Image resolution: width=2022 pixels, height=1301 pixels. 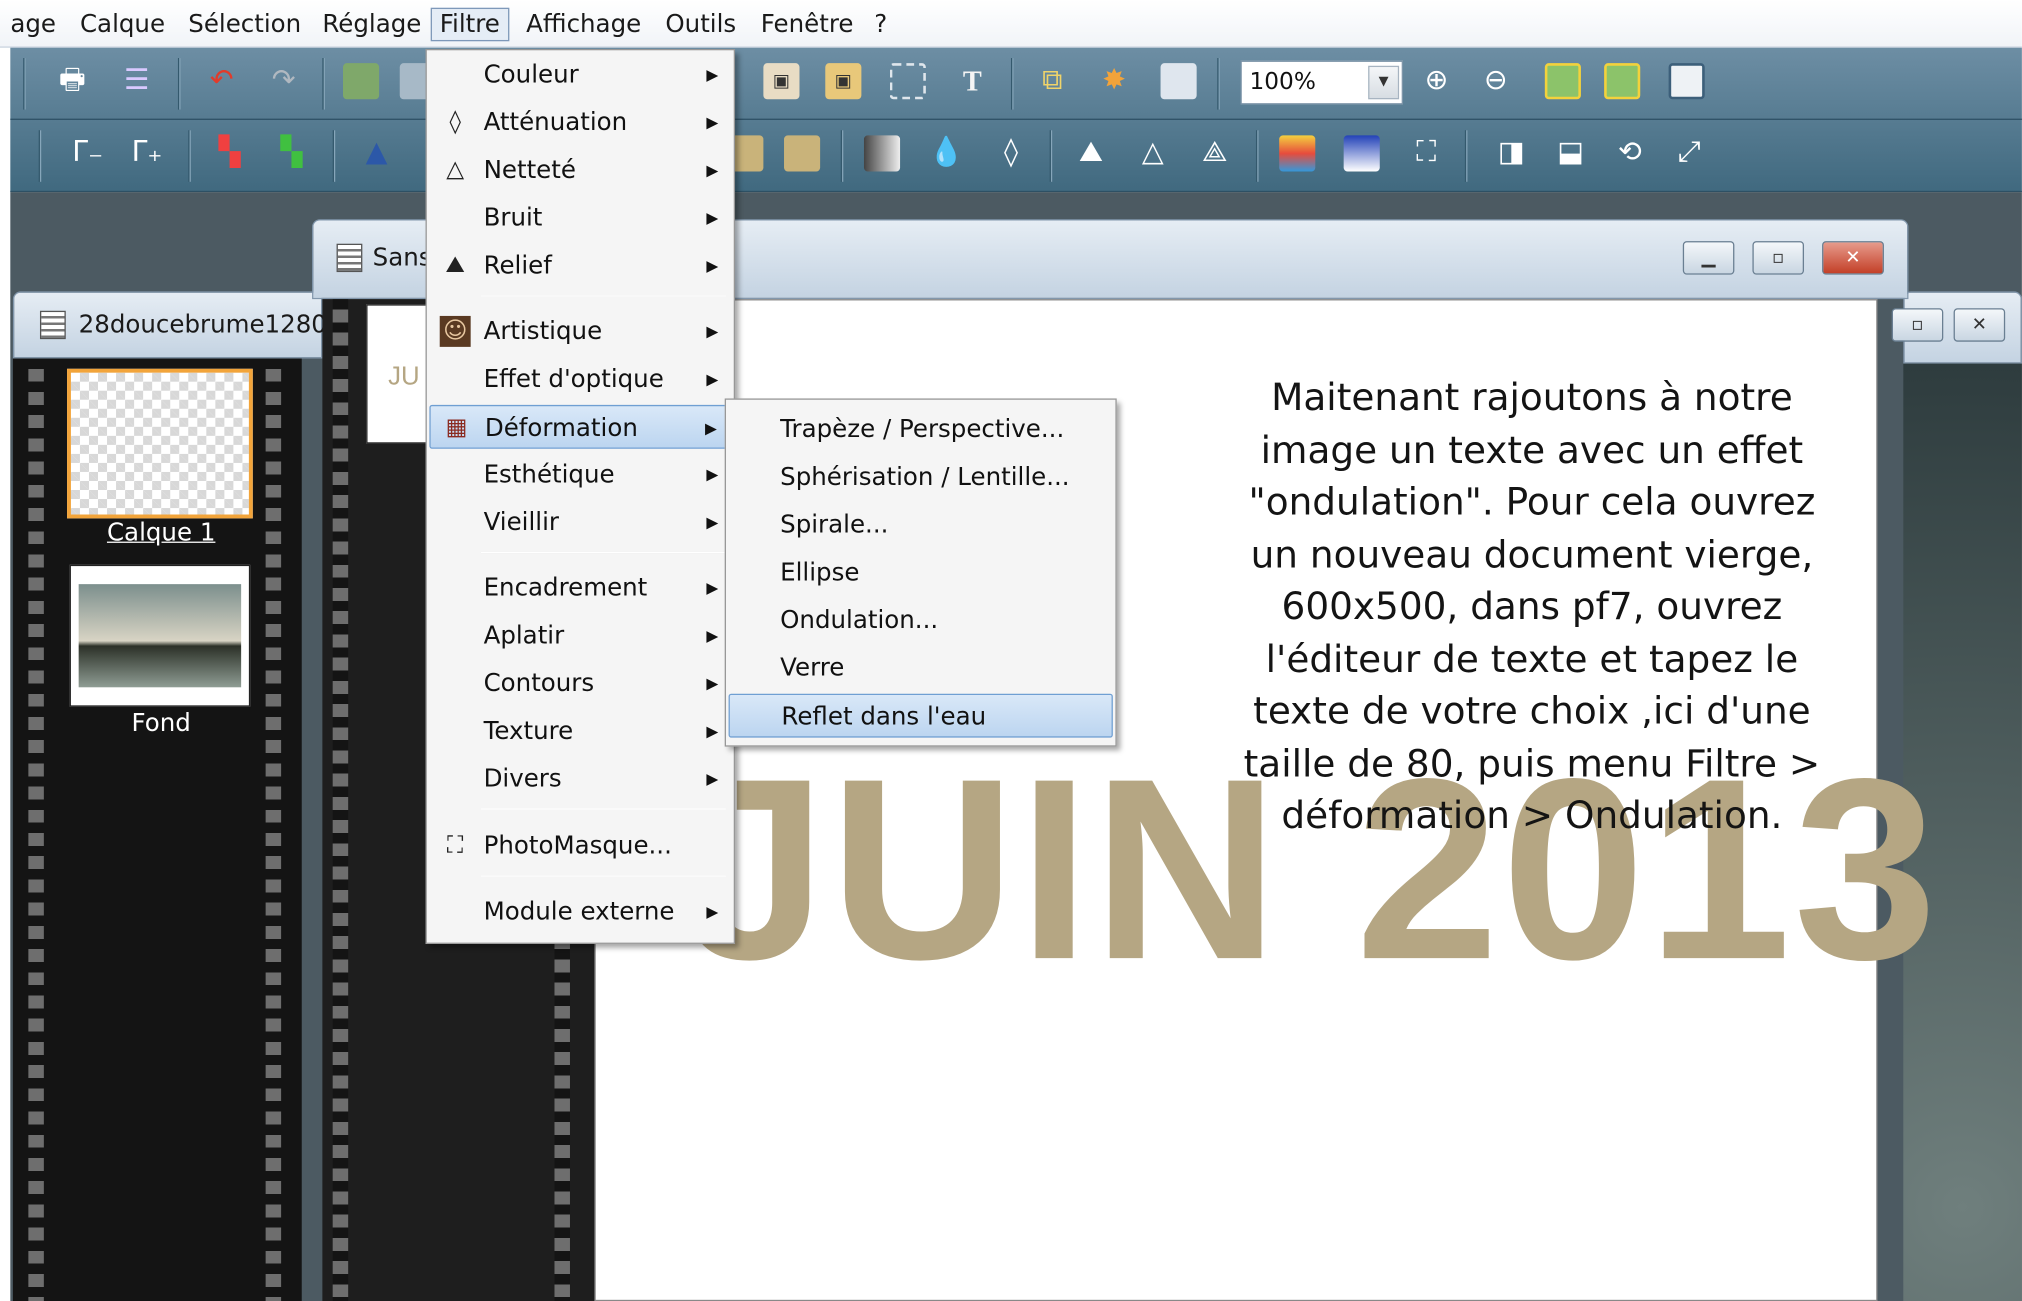 I want to click on front-window-title: Sans, so click(x=402, y=258).